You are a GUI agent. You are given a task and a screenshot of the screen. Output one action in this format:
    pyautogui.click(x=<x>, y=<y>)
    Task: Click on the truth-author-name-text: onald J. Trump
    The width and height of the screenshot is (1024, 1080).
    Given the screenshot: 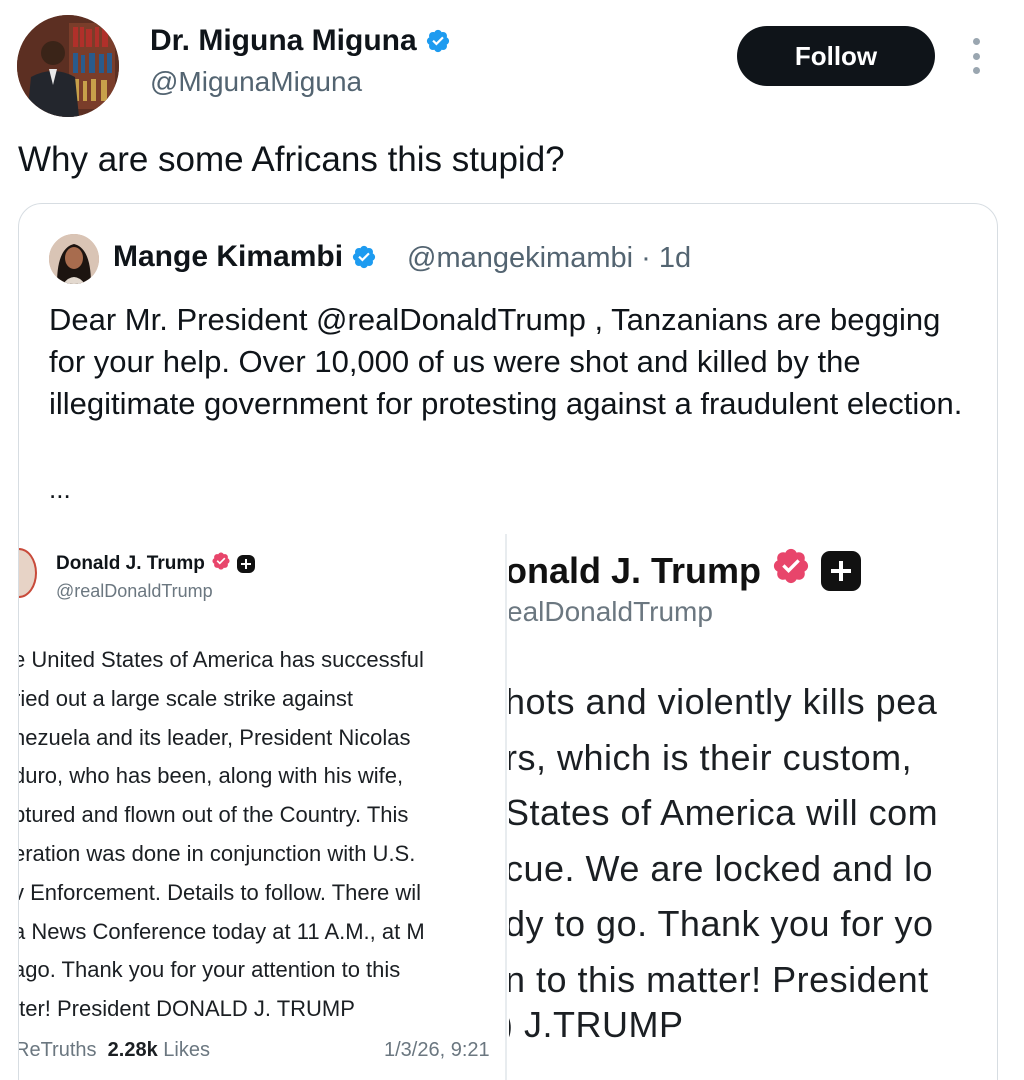 What is the action you would take?
    pyautogui.click(x=635, y=570)
    